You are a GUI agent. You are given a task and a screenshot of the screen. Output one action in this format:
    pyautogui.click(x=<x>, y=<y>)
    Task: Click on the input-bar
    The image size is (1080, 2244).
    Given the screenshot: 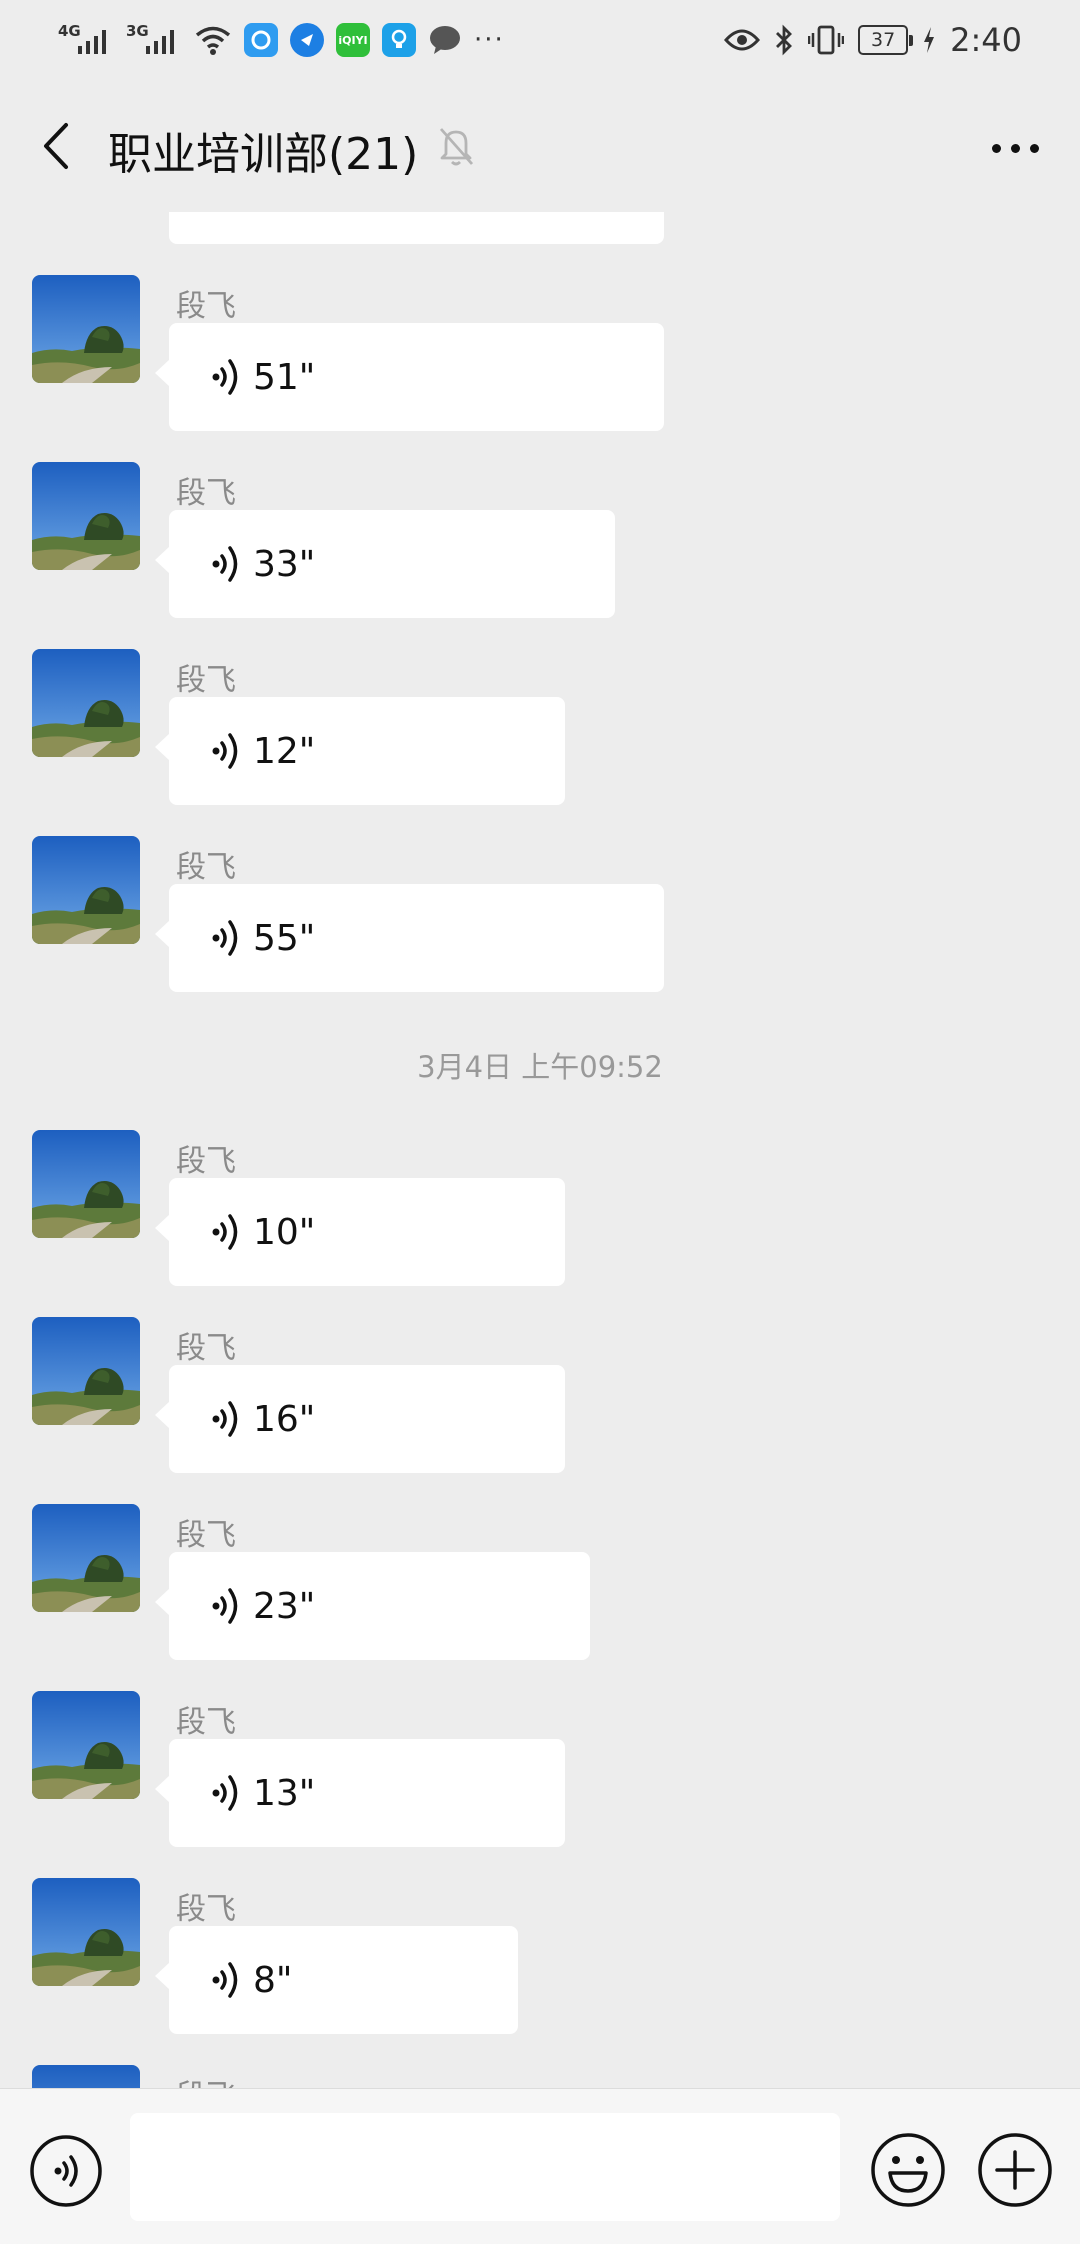 What is the action you would take?
    pyautogui.click(x=540, y=2166)
    